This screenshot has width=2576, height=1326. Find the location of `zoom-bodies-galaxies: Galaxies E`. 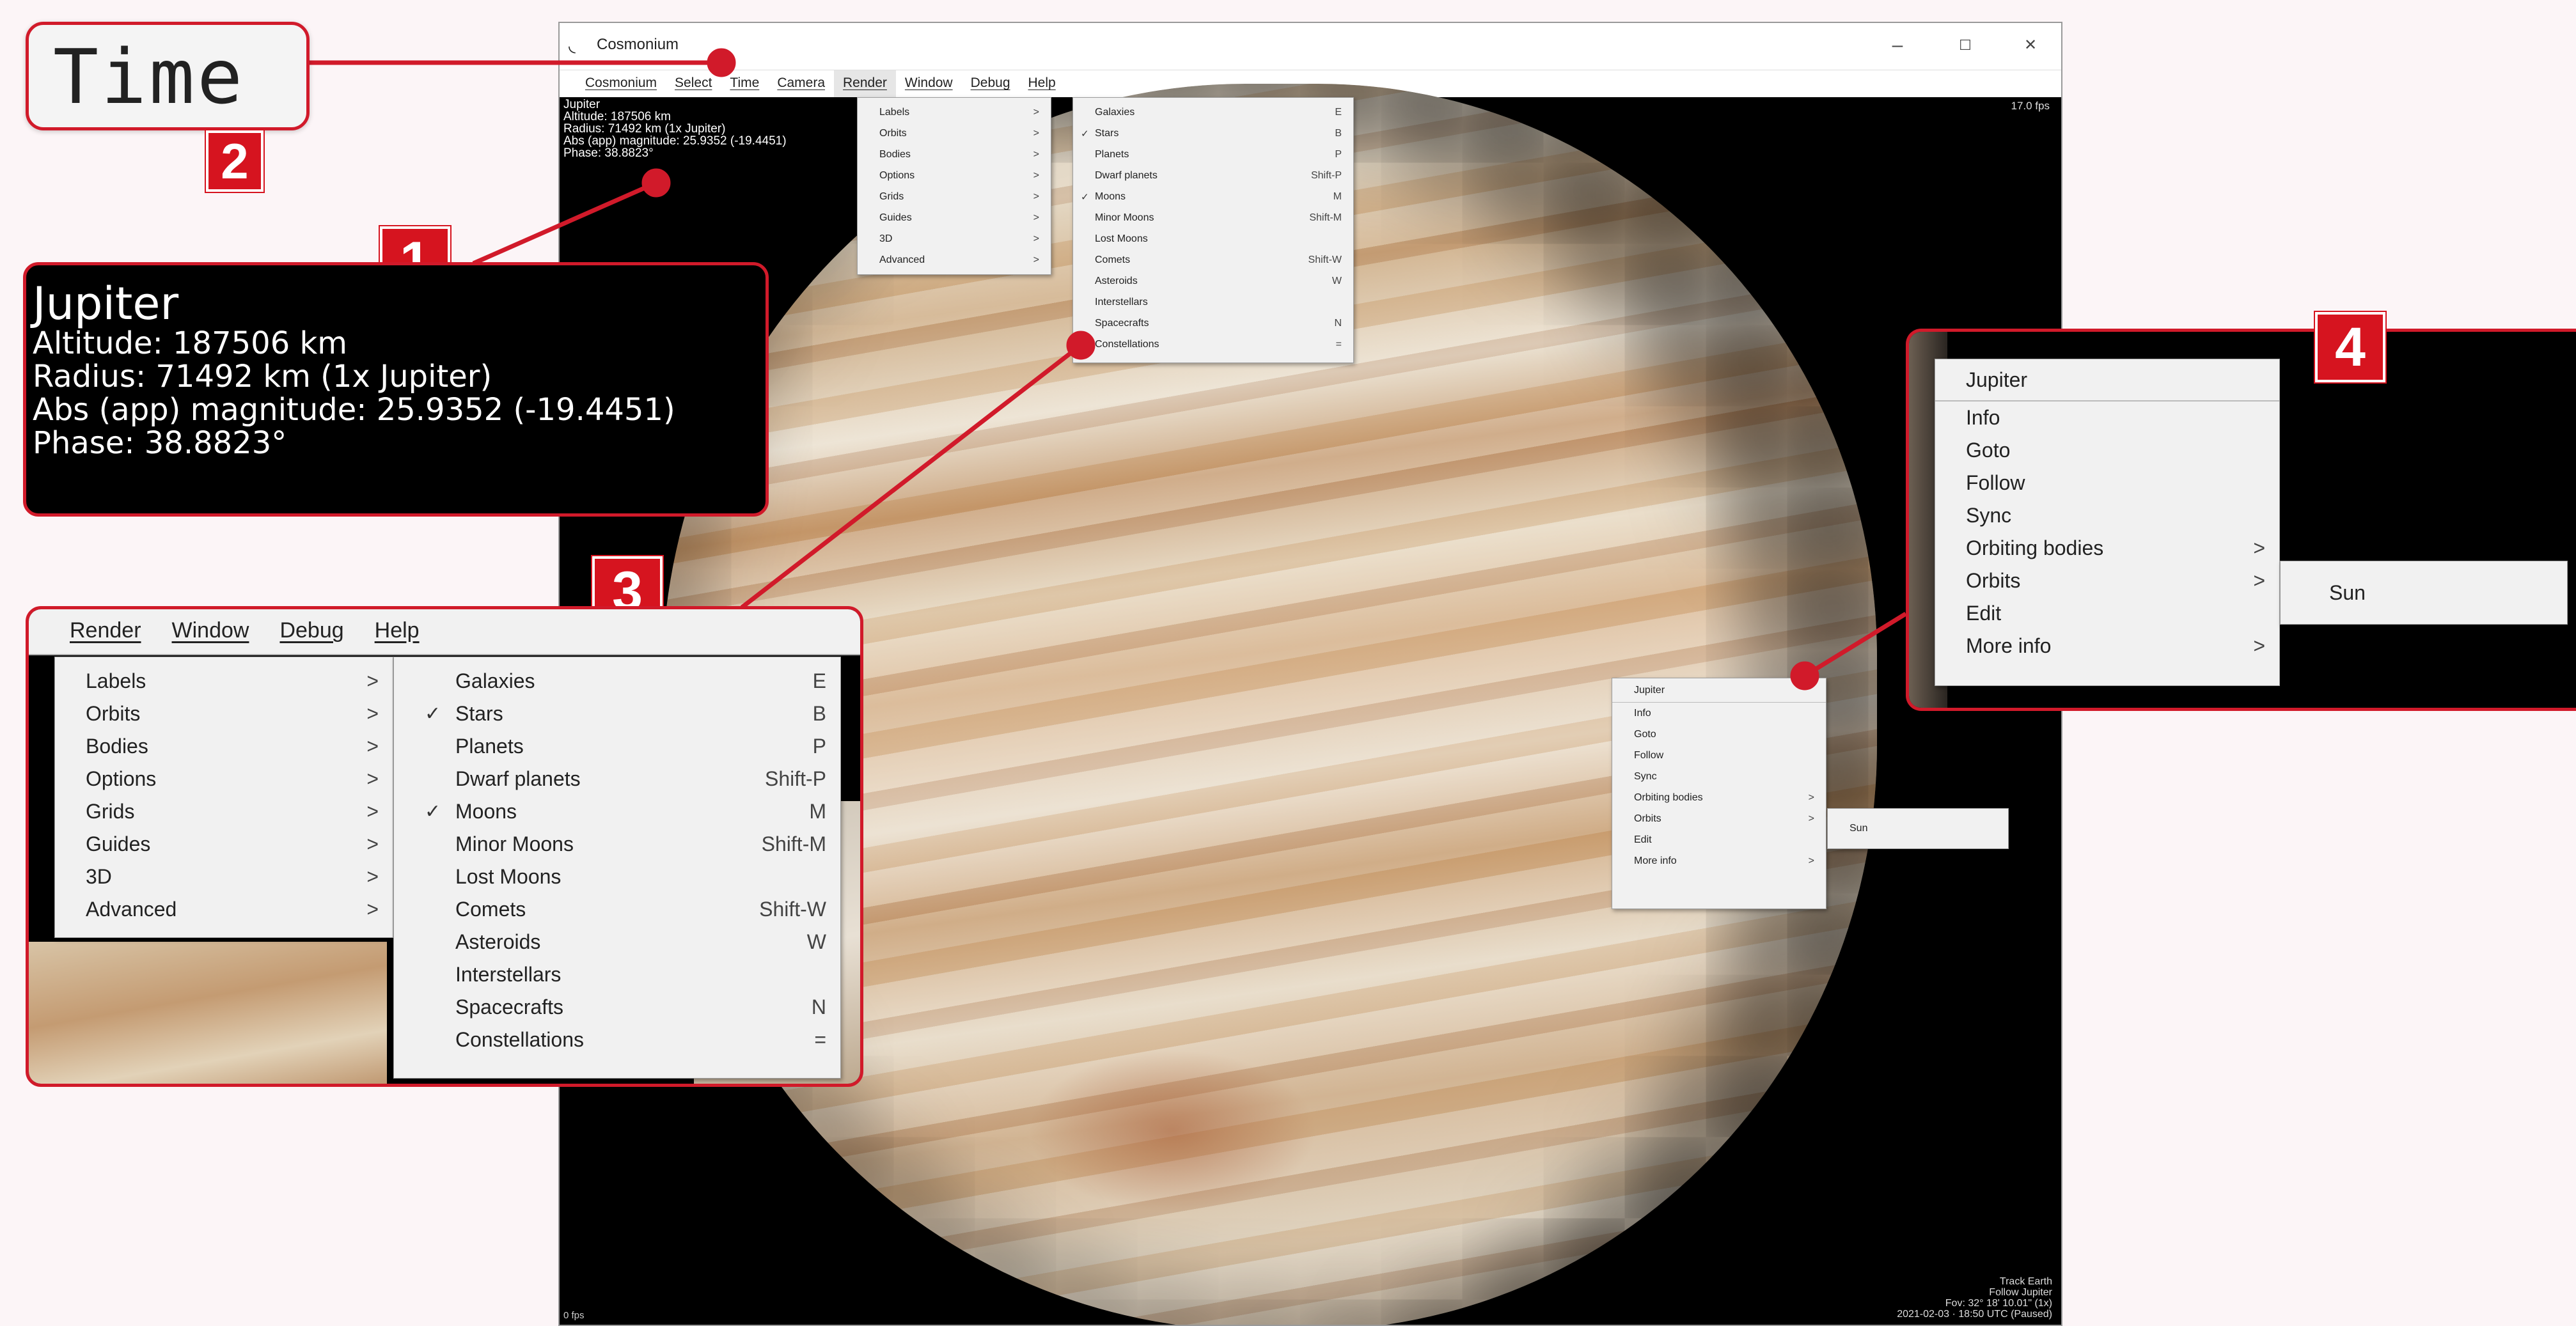

zoom-bodies-galaxies: Galaxies E is located at coordinates (617, 682).